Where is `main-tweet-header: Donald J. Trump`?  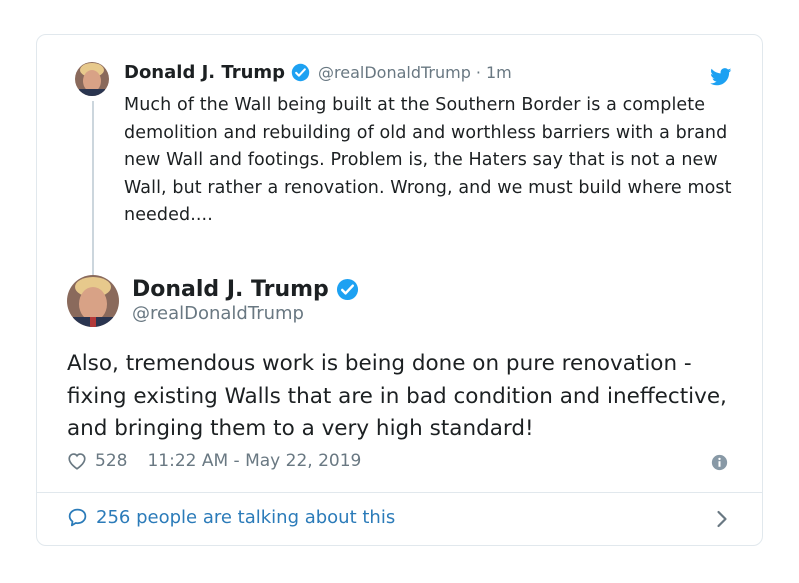
main-tweet-header: Donald J. Trump is located at coordinates (245, 289).